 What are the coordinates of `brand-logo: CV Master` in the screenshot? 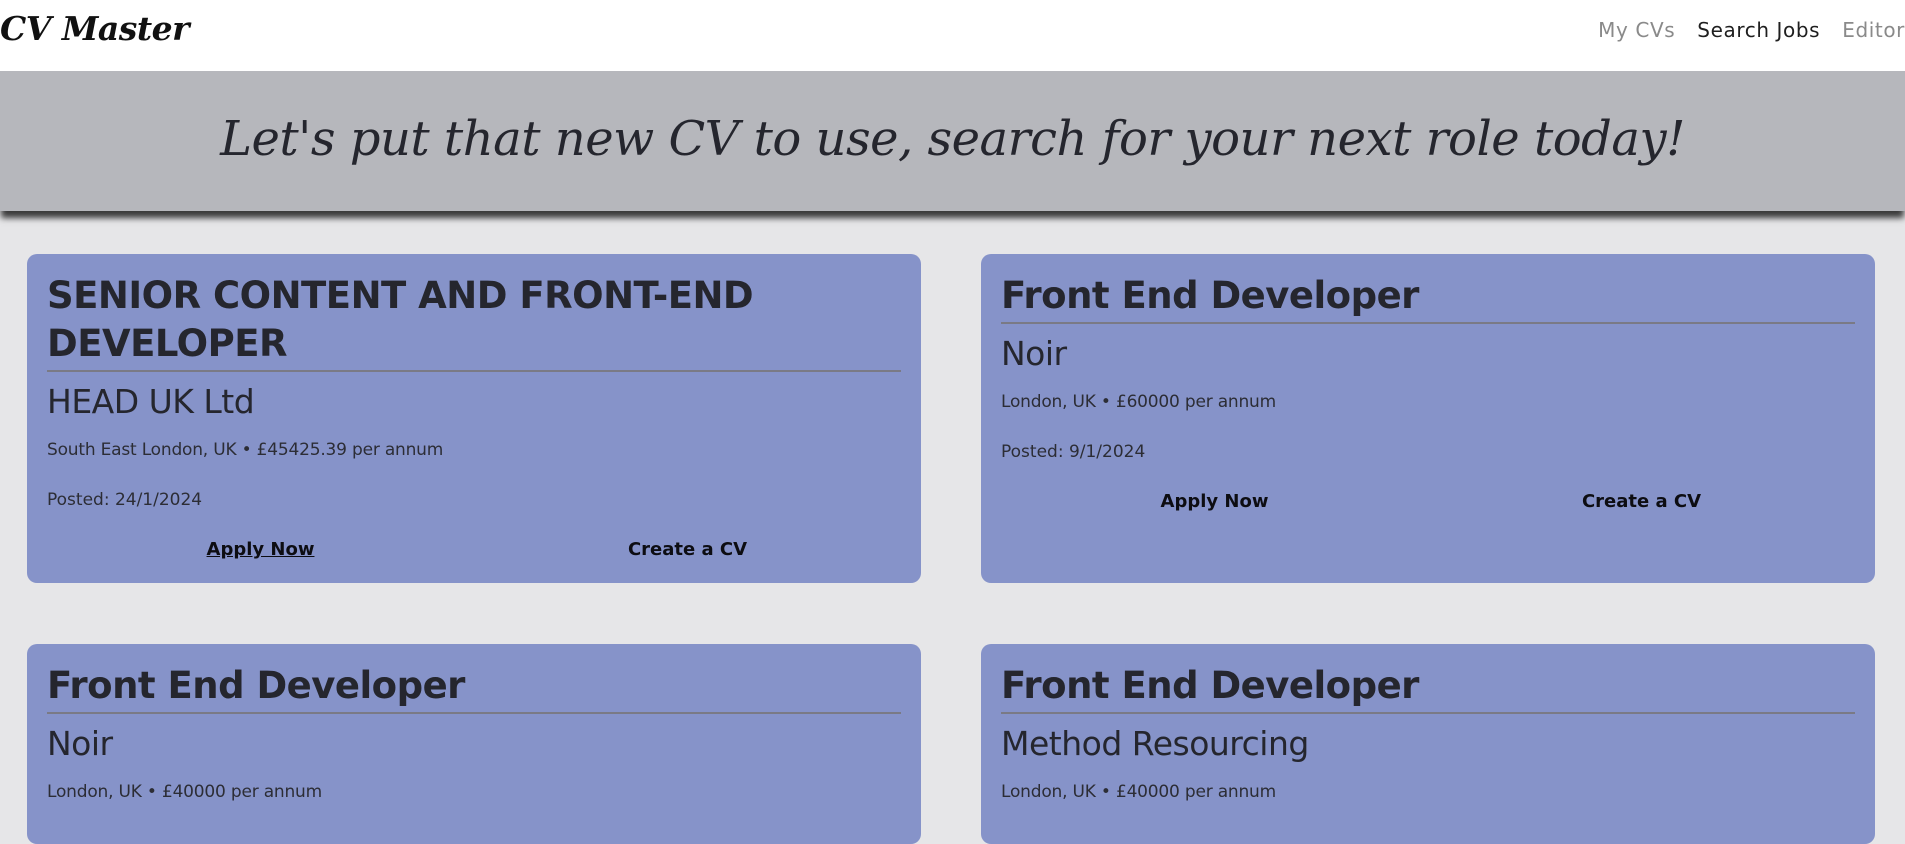 It's located at (94, 28).